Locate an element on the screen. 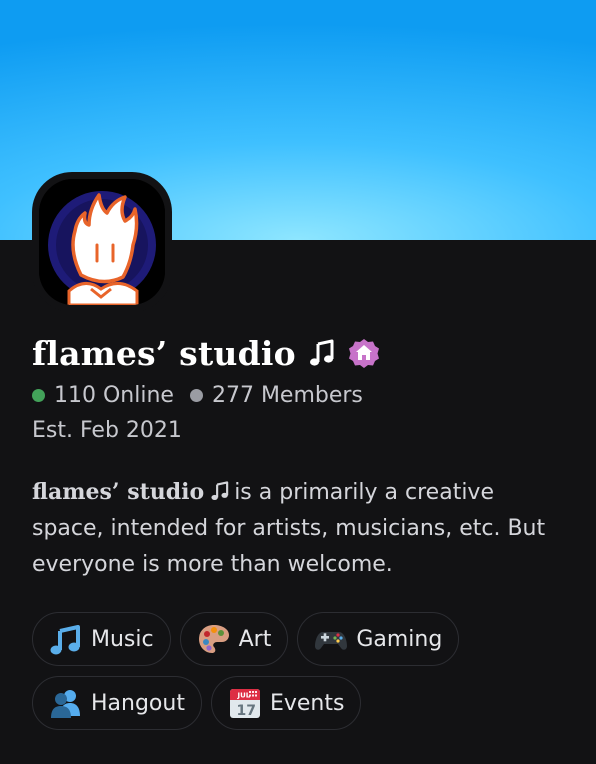  calendar-icon: JUL 17 is located at coordinates (244, 704).